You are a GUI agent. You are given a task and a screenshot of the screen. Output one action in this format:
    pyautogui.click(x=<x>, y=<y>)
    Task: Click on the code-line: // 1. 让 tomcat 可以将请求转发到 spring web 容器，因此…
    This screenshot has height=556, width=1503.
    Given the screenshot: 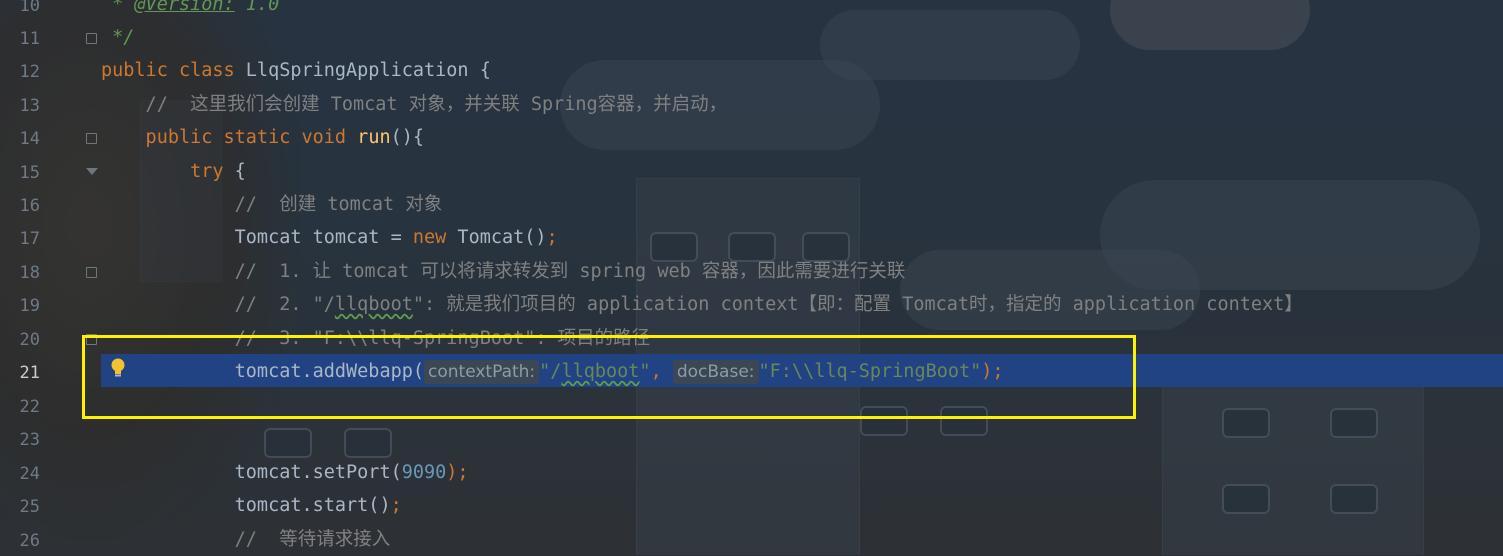 What is the action you would take?
    pyautogui.click(x=802, y=271)
    